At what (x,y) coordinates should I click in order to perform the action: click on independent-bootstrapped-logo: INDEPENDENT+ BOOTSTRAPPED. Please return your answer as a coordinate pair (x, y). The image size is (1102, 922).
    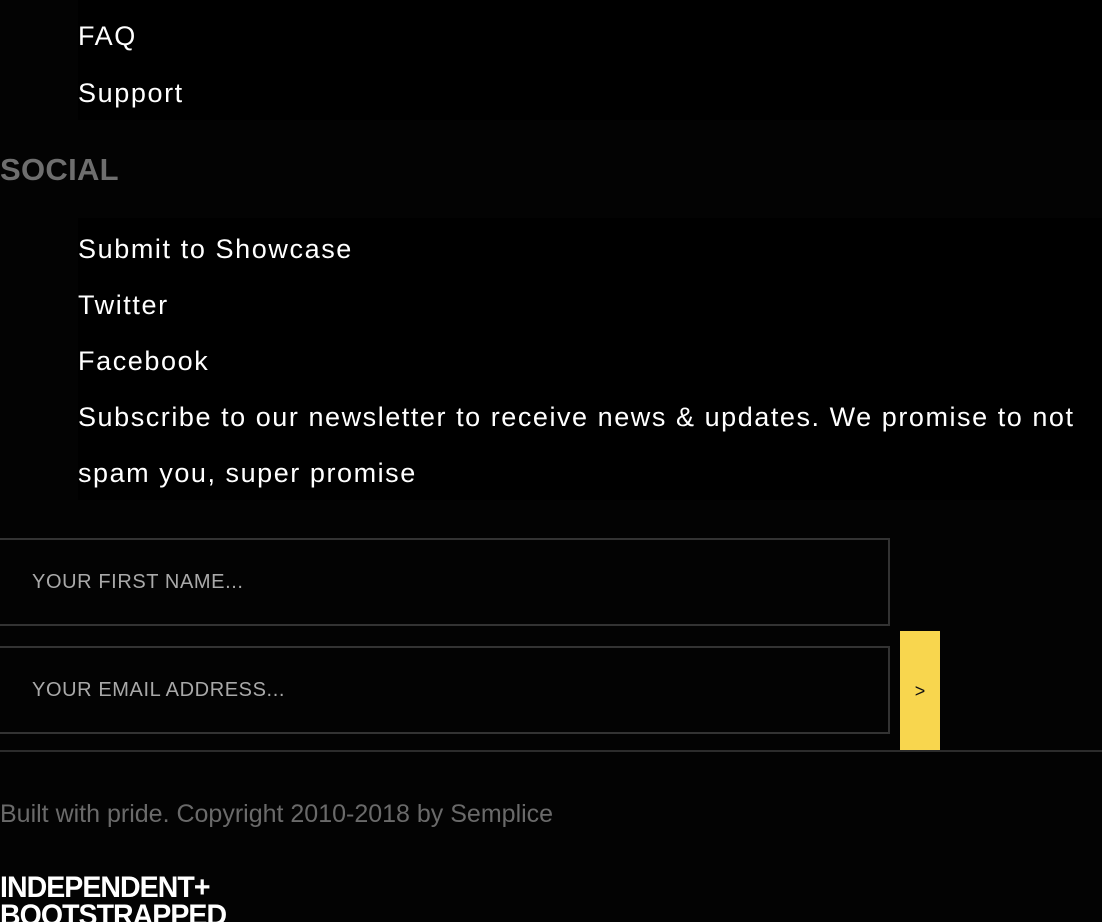
    Looking at the image, I should click on (142, 898).